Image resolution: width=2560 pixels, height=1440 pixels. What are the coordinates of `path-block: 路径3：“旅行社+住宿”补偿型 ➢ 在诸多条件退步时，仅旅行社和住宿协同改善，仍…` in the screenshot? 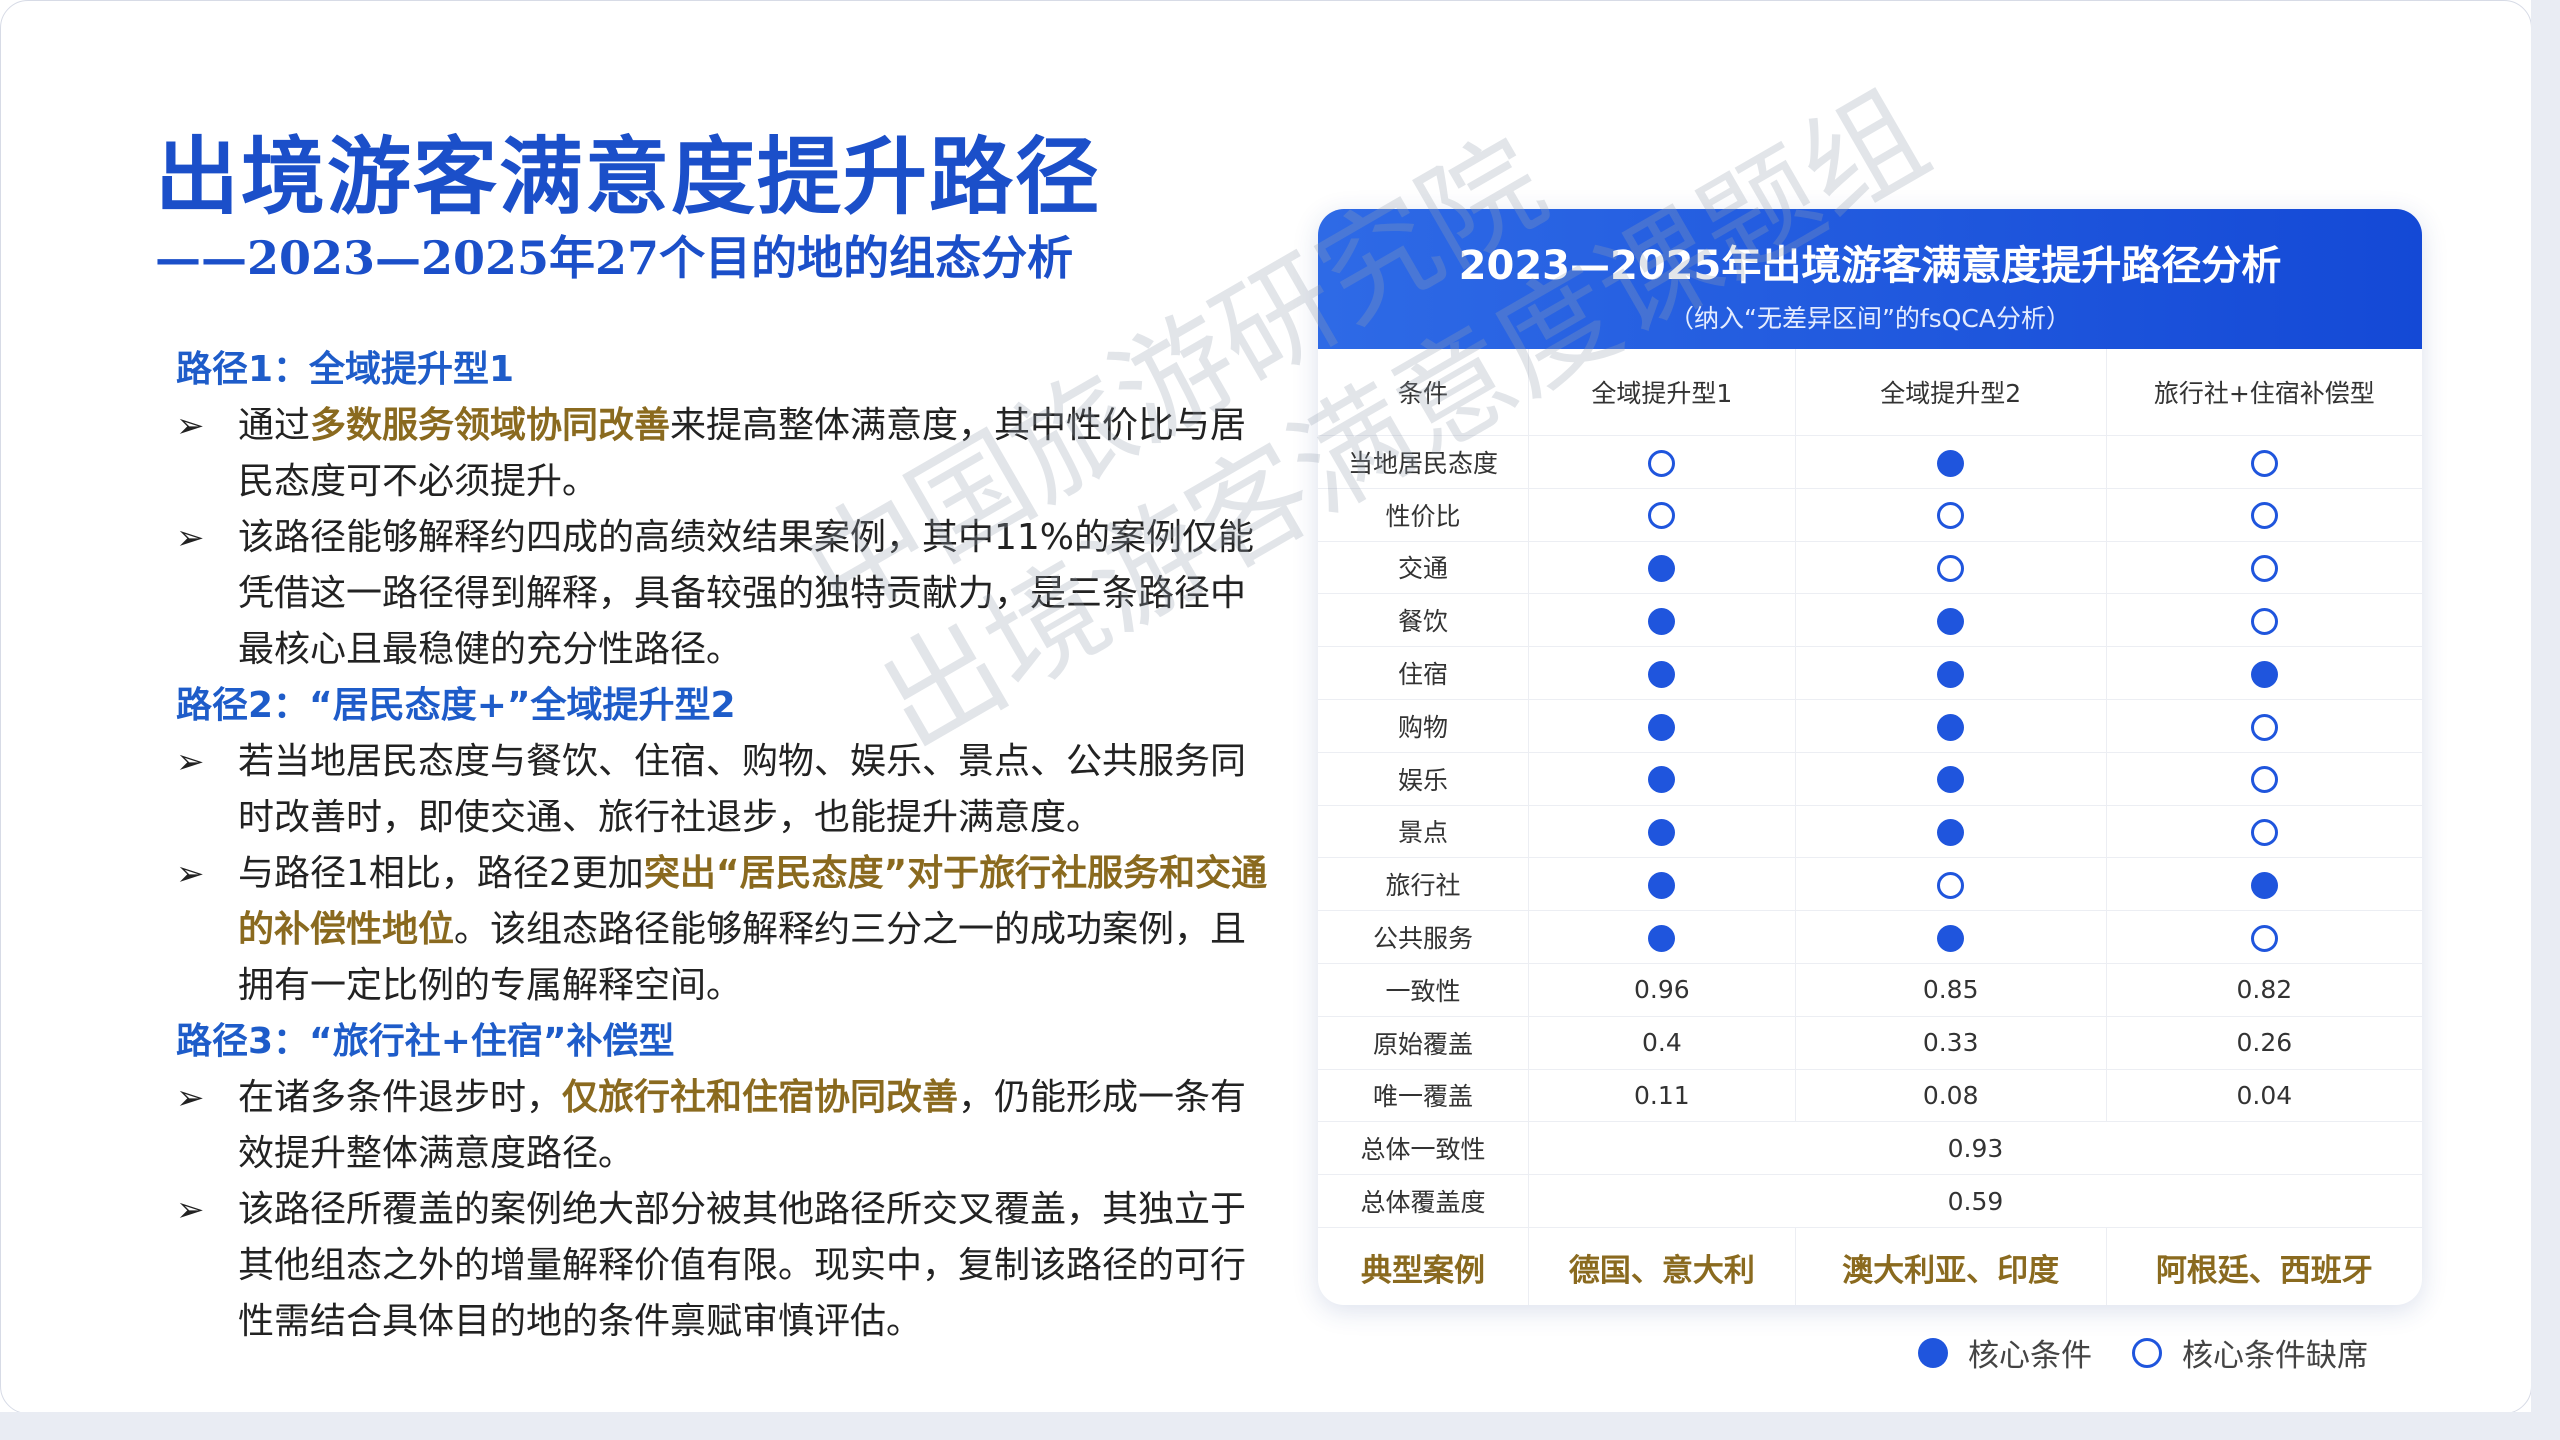 It's located at (726, 1182).